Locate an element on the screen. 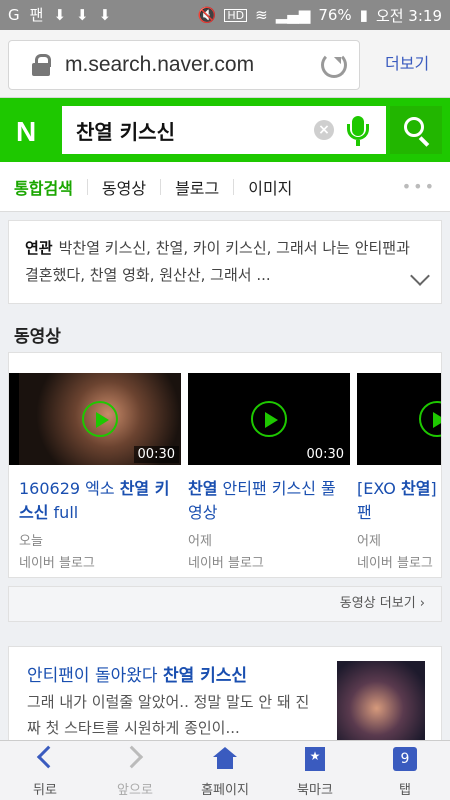  reload-icon is located at coordinates (334, 65).